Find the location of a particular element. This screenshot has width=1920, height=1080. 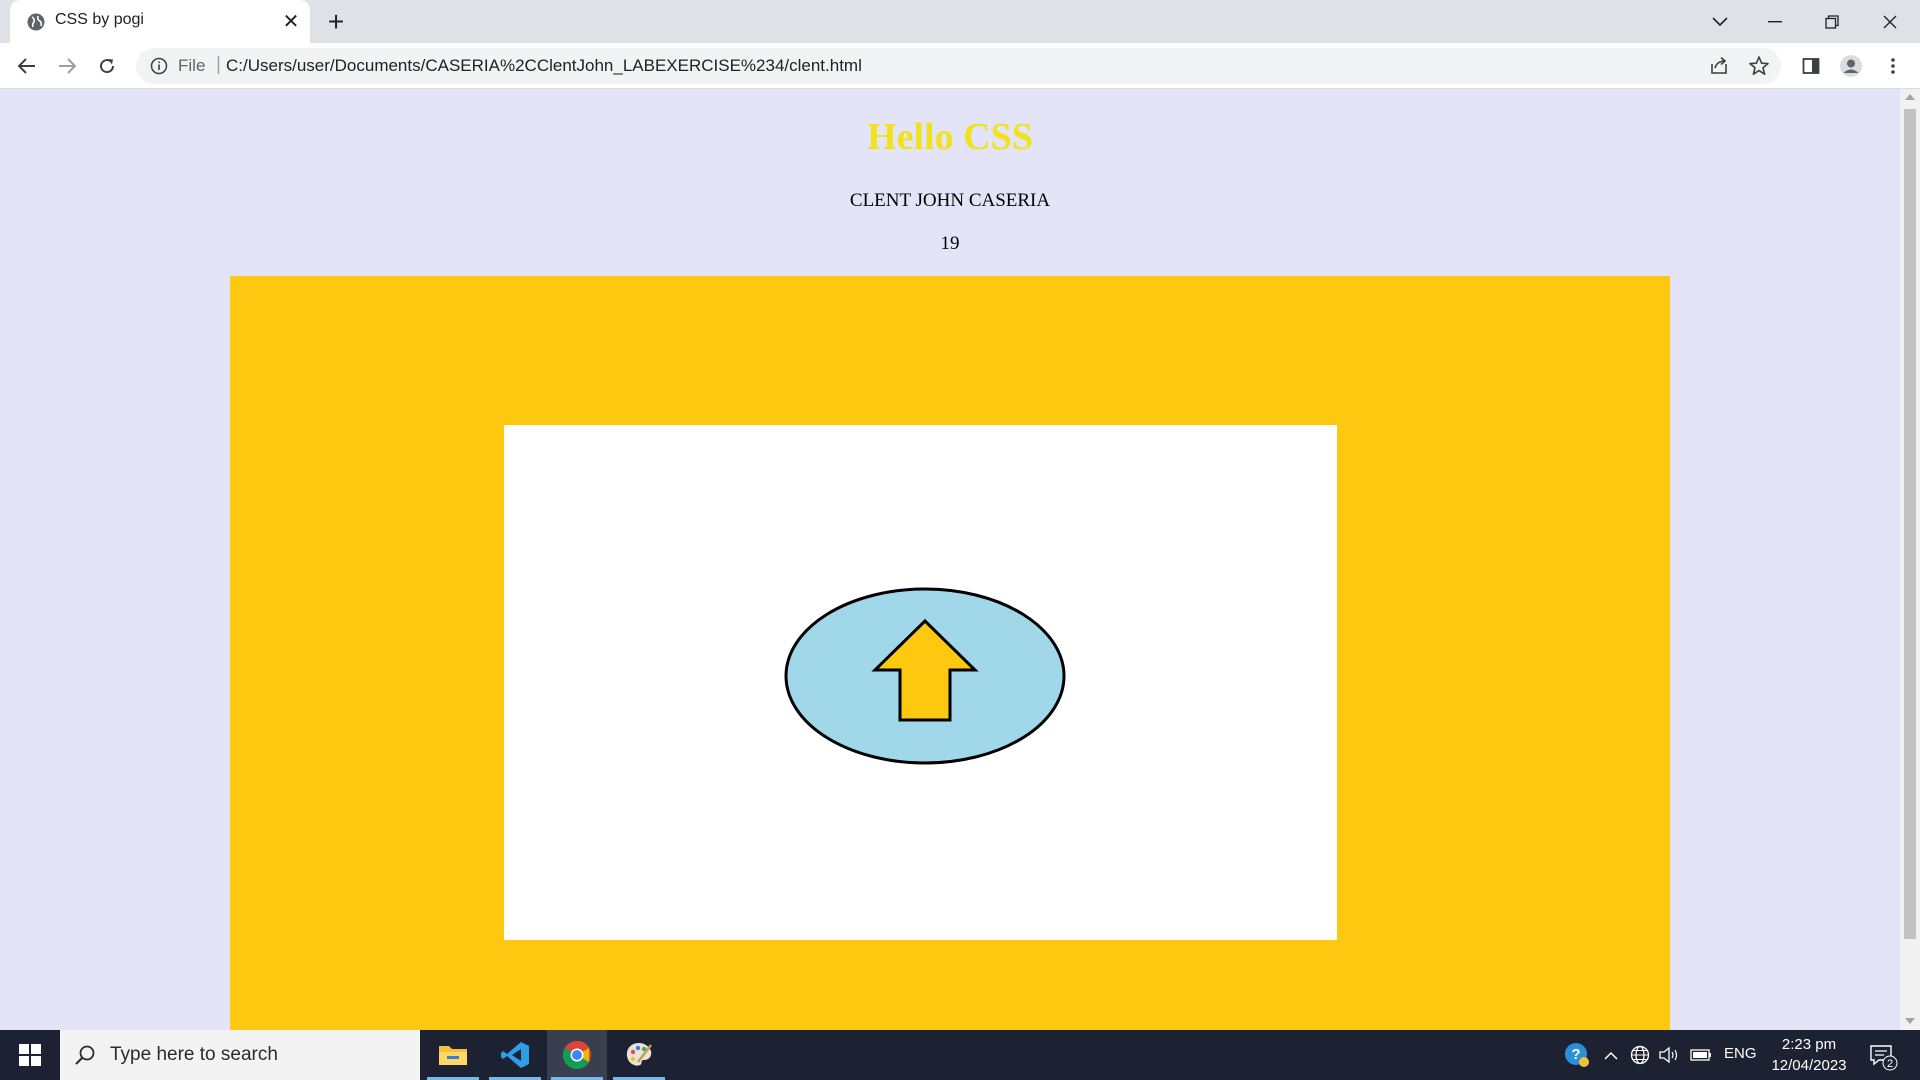

volume-tray-button is located at coordinates (1669, 1055).